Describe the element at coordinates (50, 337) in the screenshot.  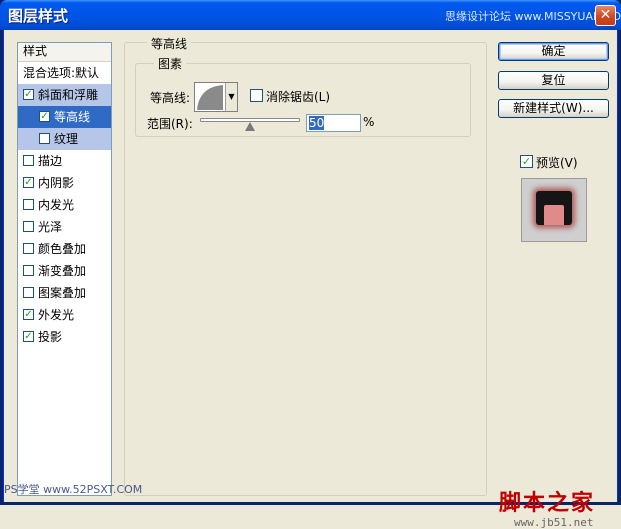
I see `style-item-label: 投影` at that location.